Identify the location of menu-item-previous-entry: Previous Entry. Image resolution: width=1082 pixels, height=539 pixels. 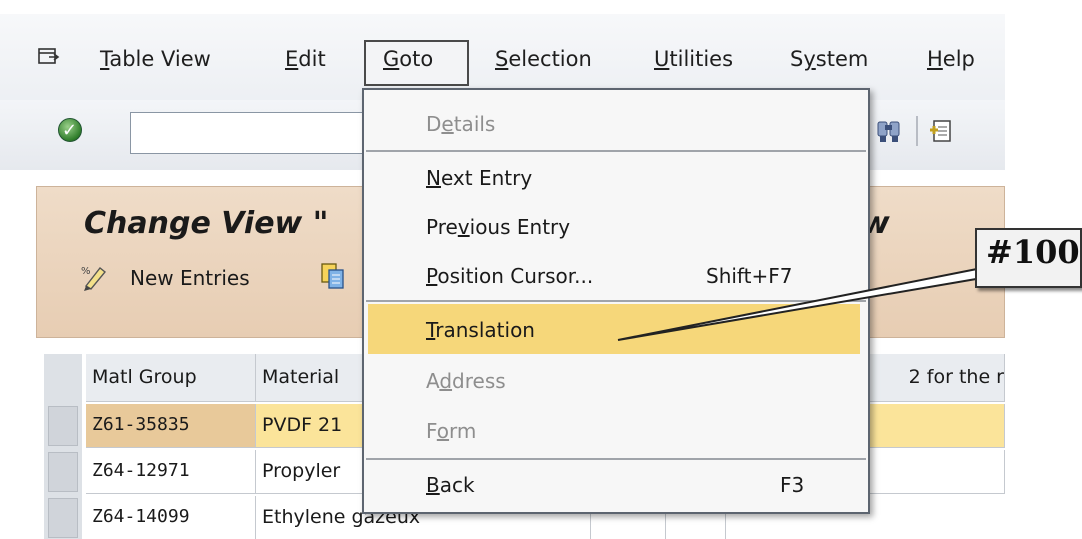
(498, 227).